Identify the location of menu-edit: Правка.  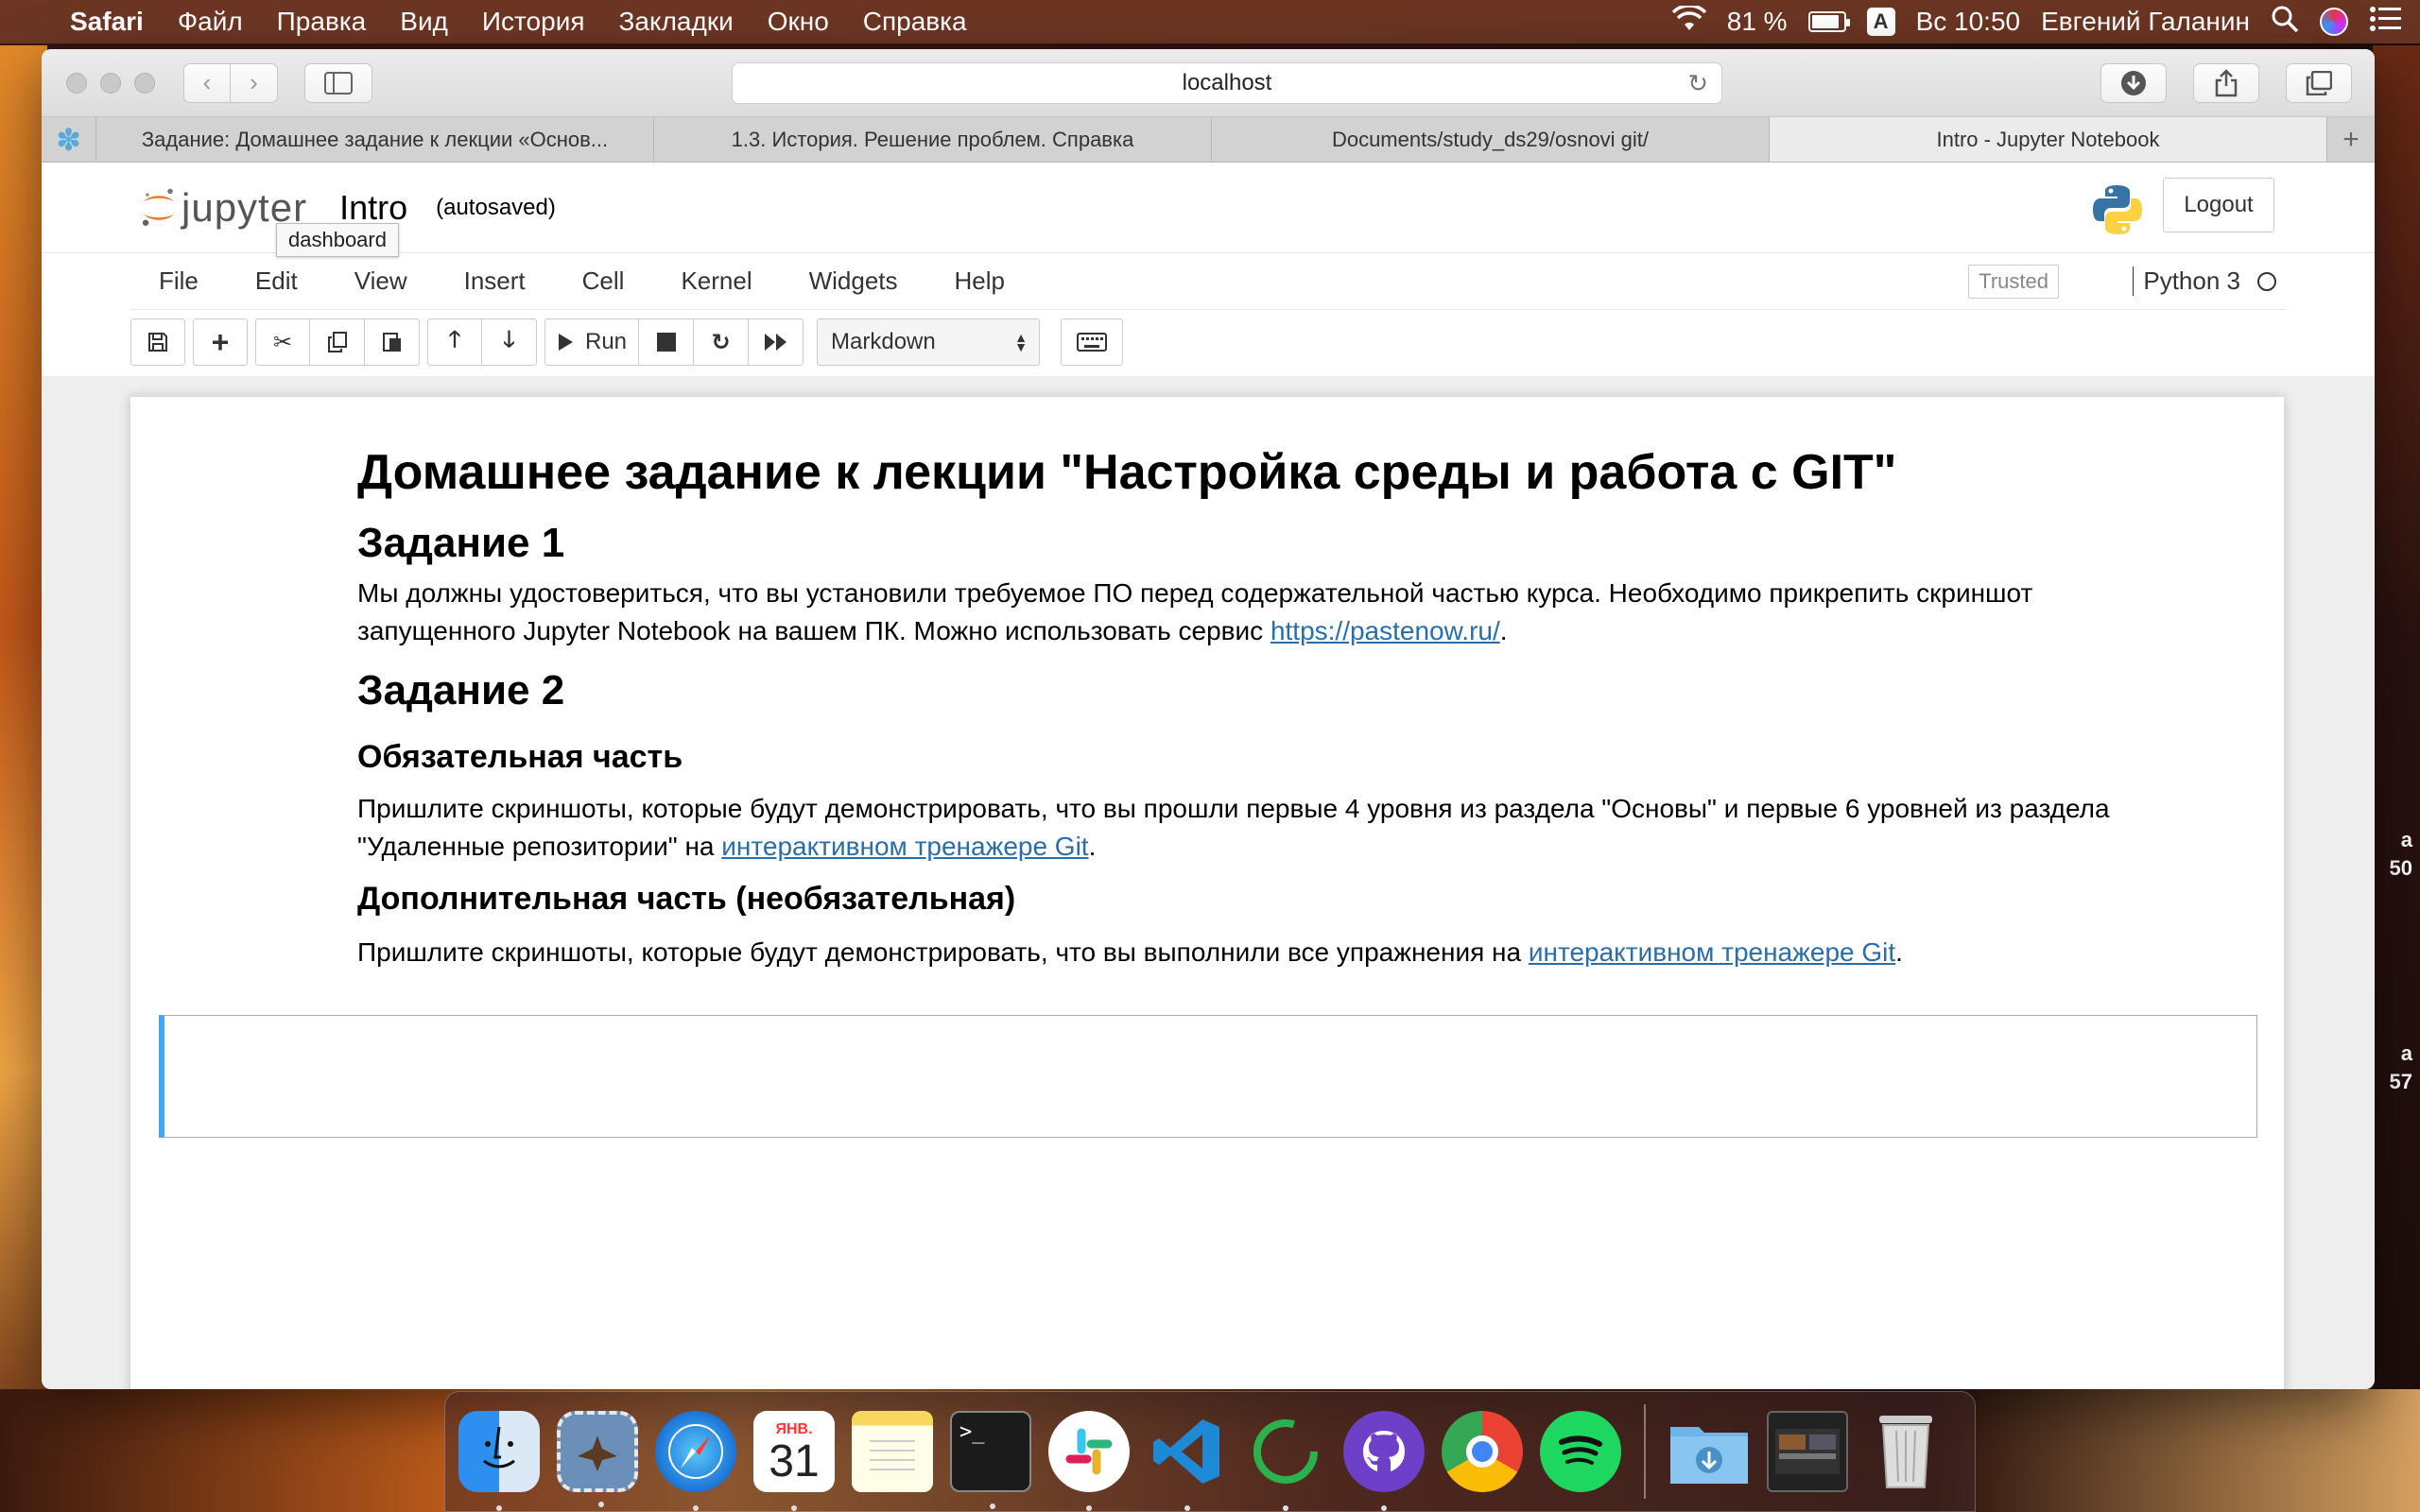
(322, 22).